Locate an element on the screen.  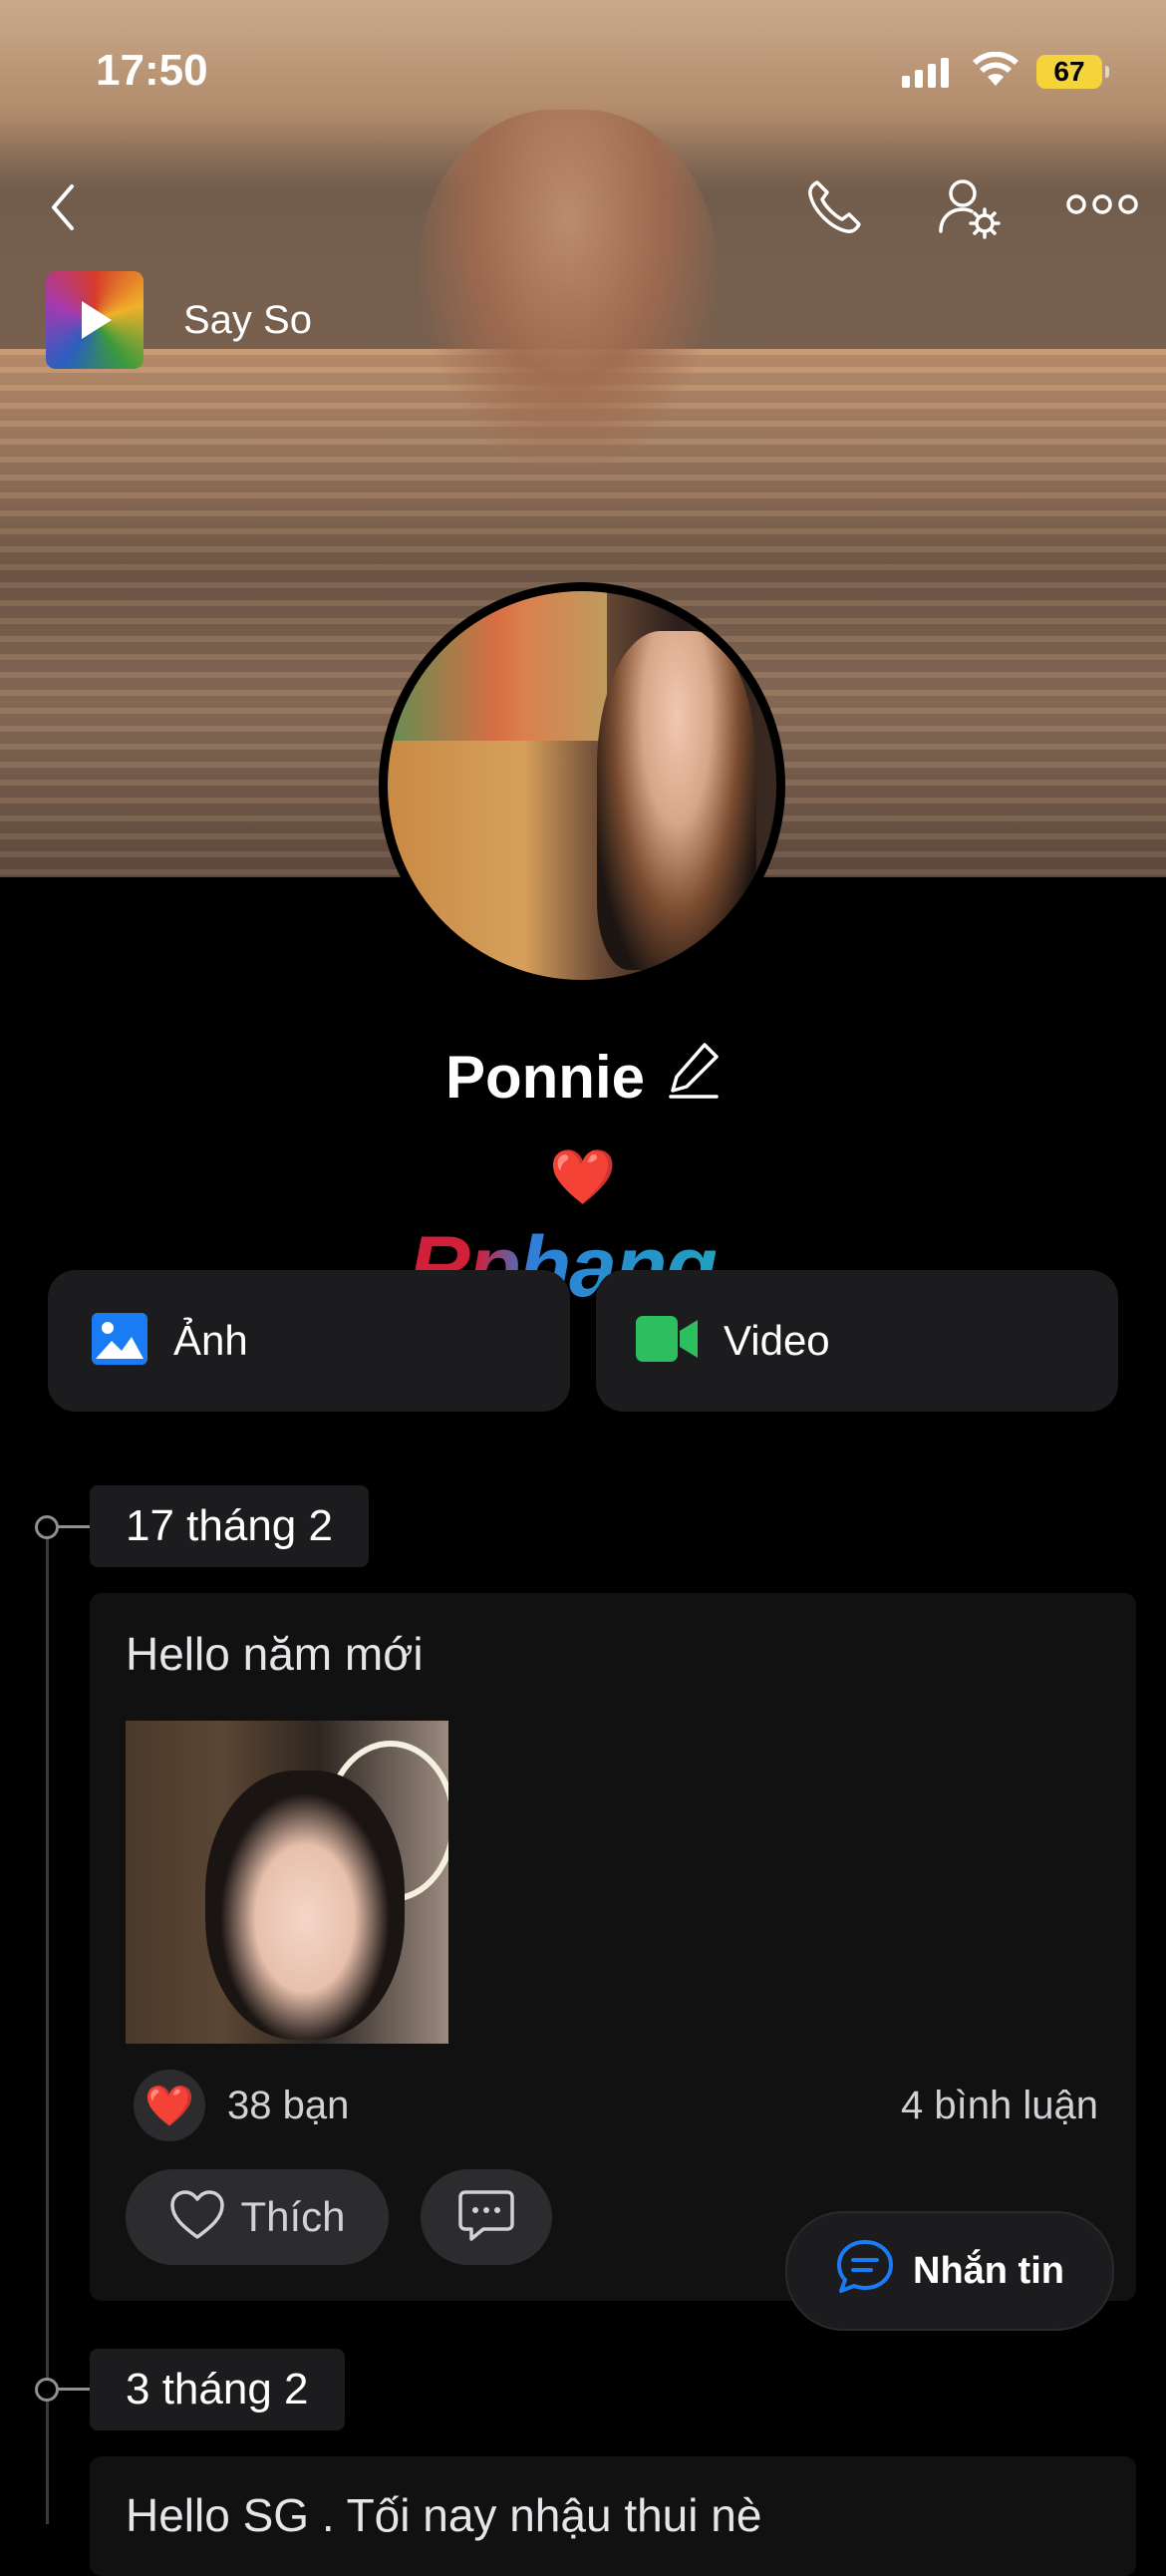
comment-button is located at coordinates (486, 2217).